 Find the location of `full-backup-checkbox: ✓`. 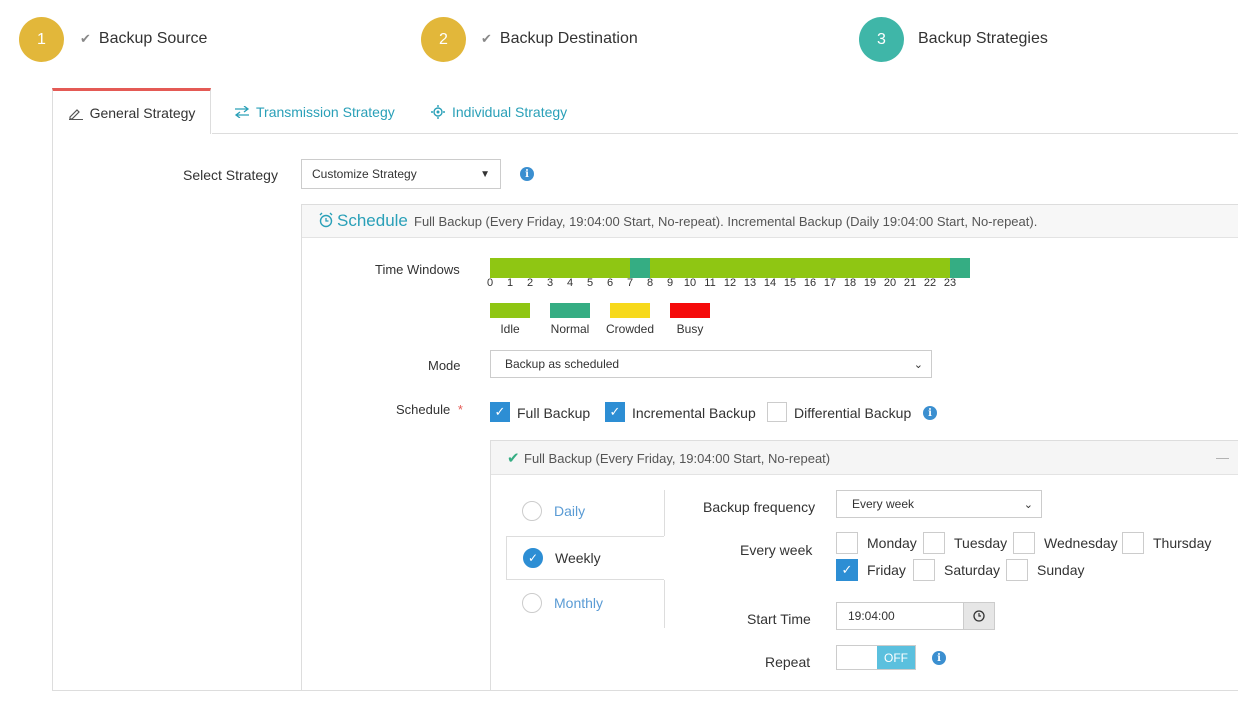

full-backup-checkbox: ✓ is located at coordinates (500, 412).